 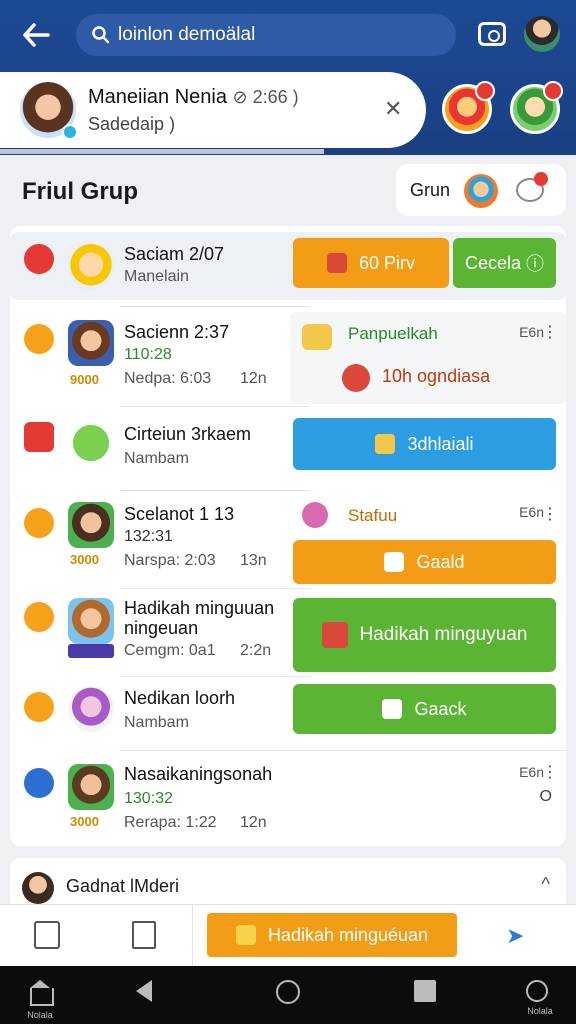 I want to click on group-side-label: Grun, so click(x=430, y=190).